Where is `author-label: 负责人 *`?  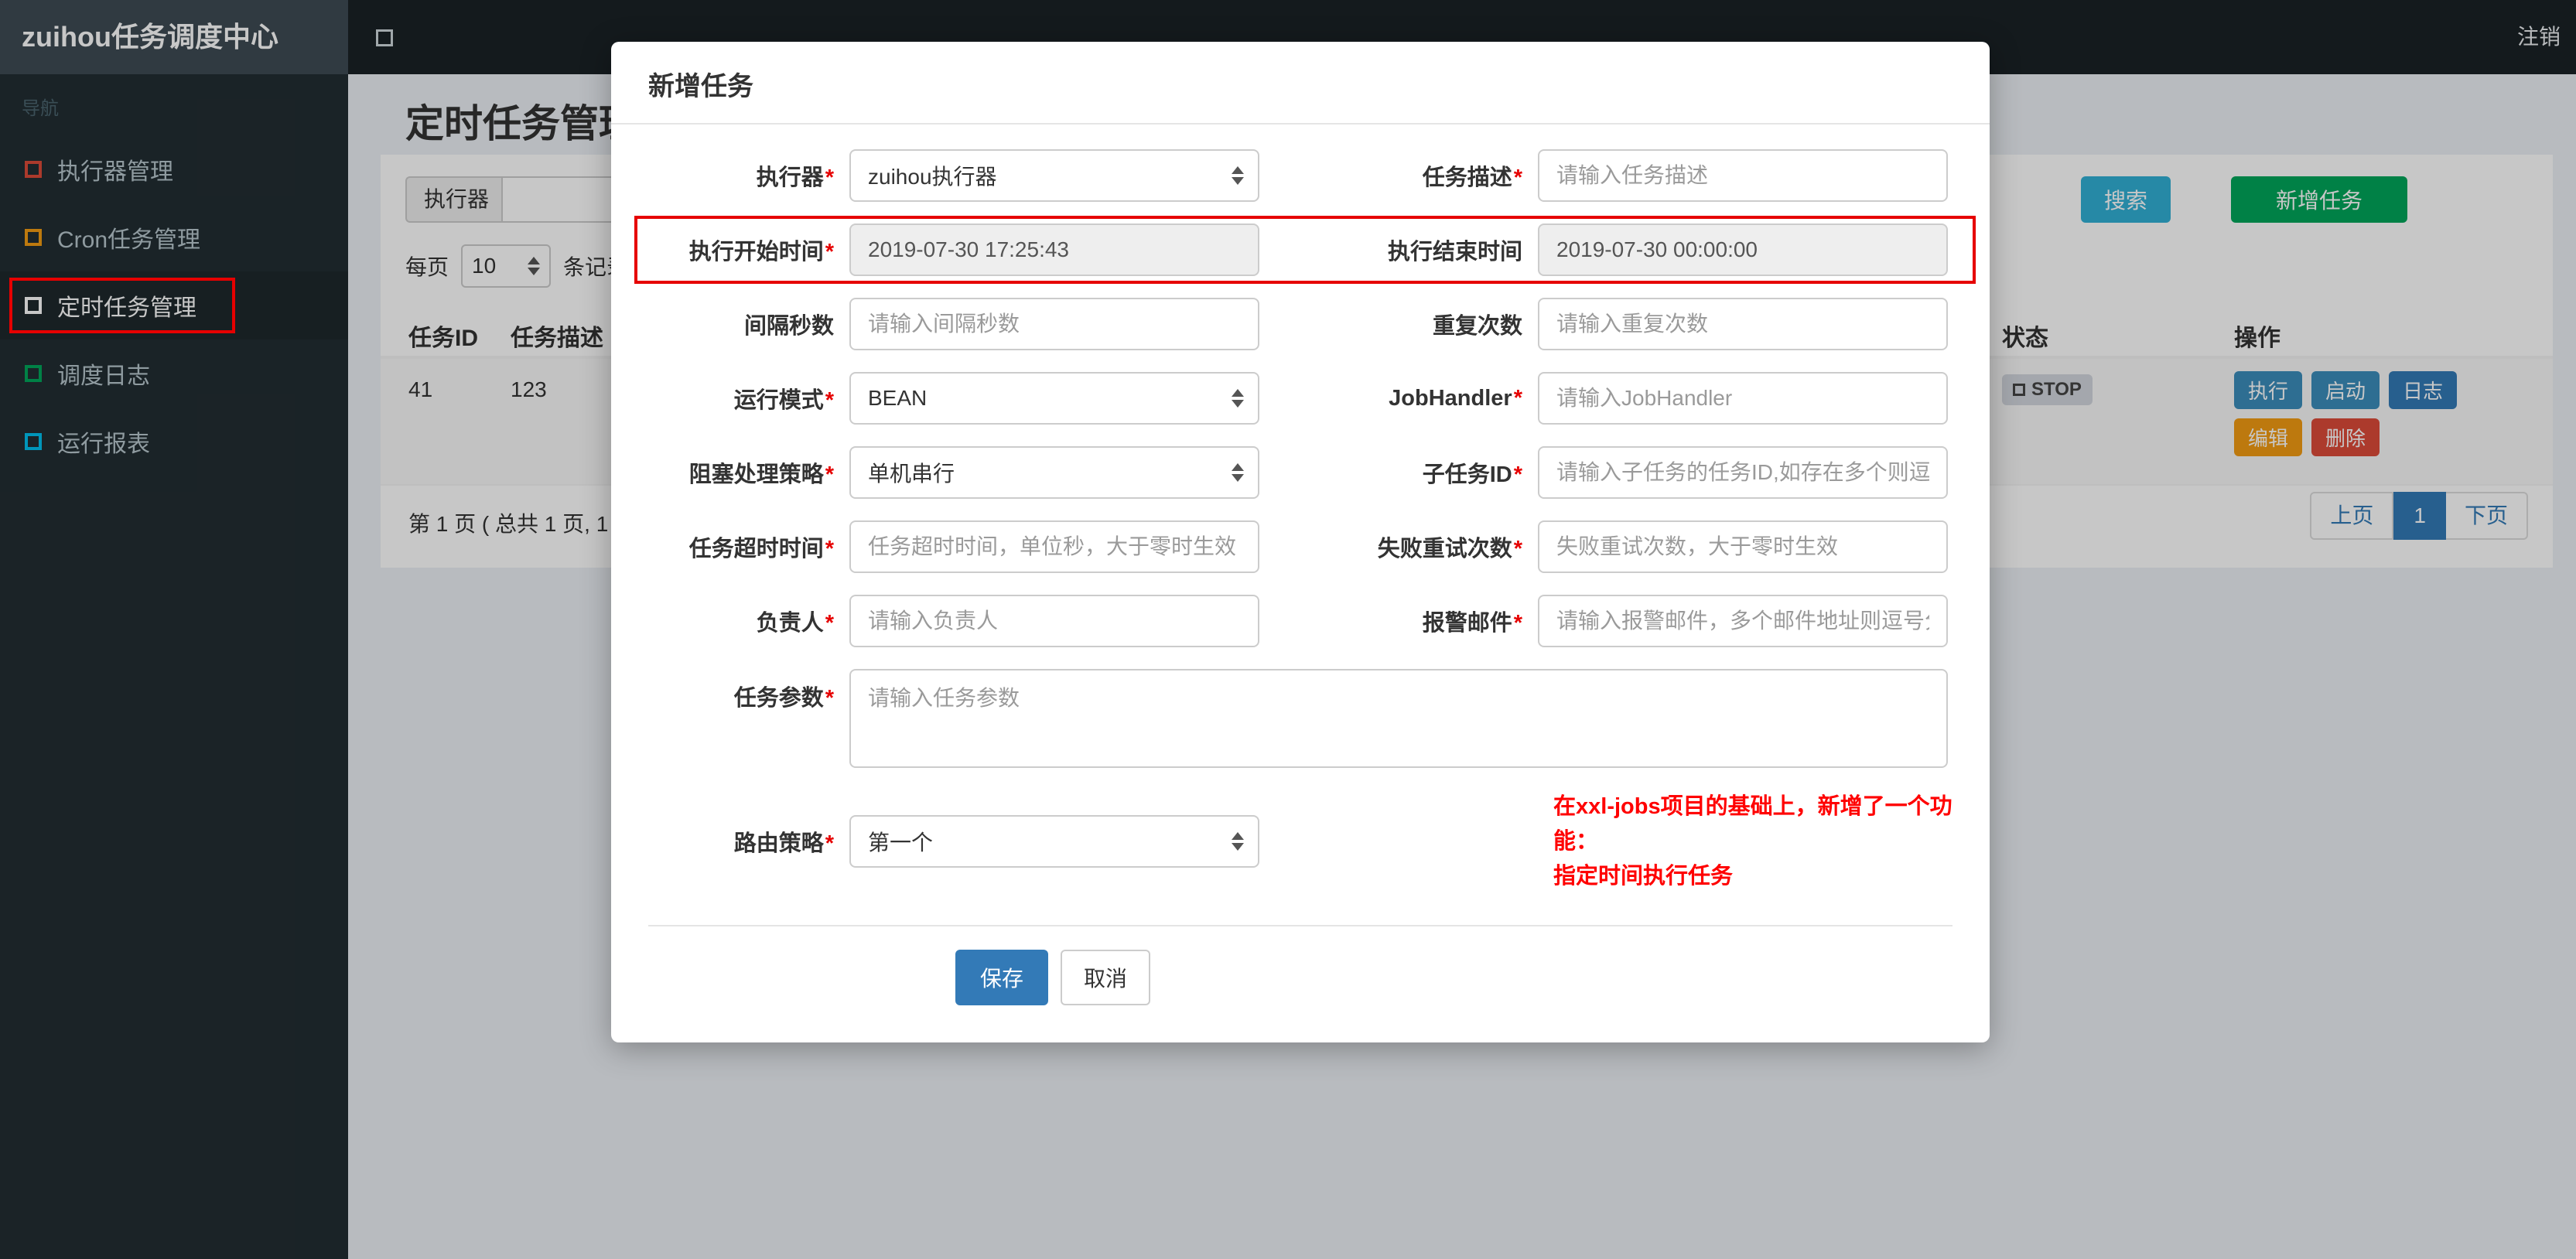
author-label: 负责人 * is located at coordinates (795, 624).